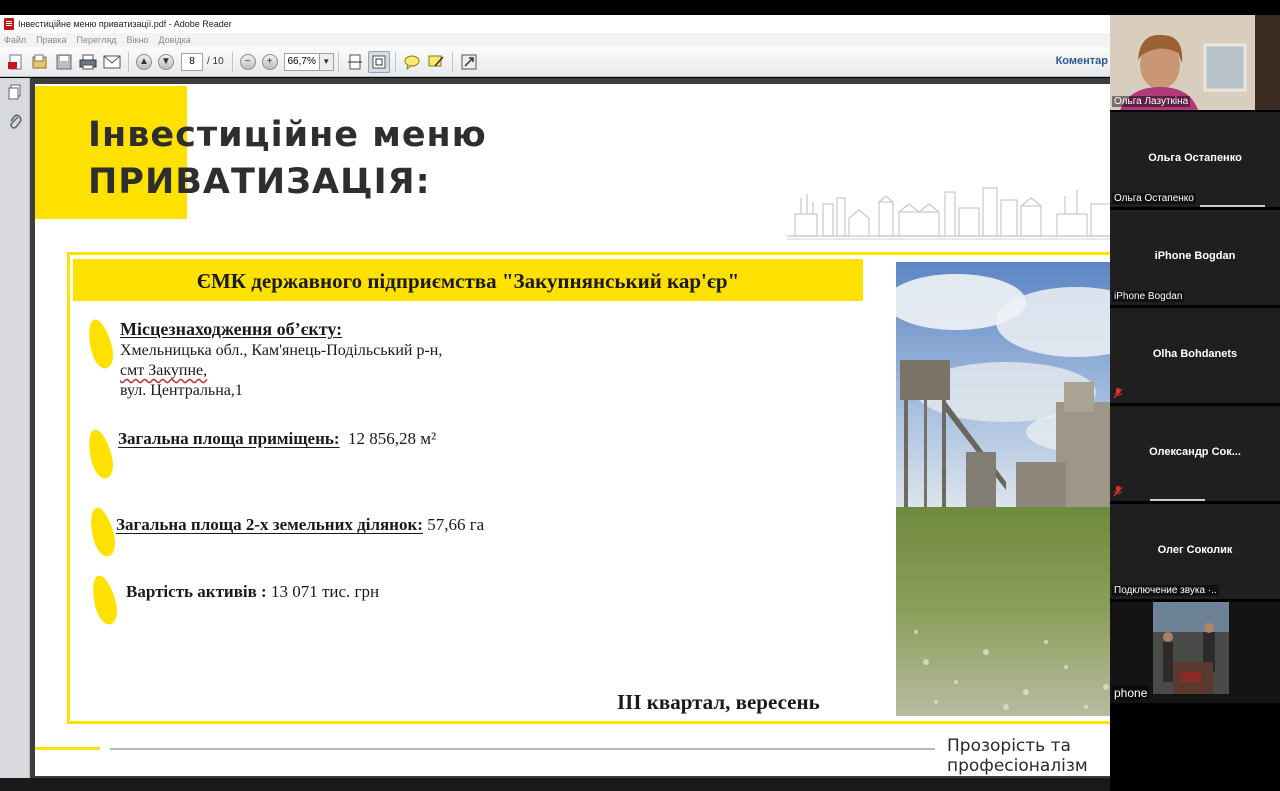  Describe the element at coordinates (378, 61) in the screenshot. I see `fit-page-icon` at that location.